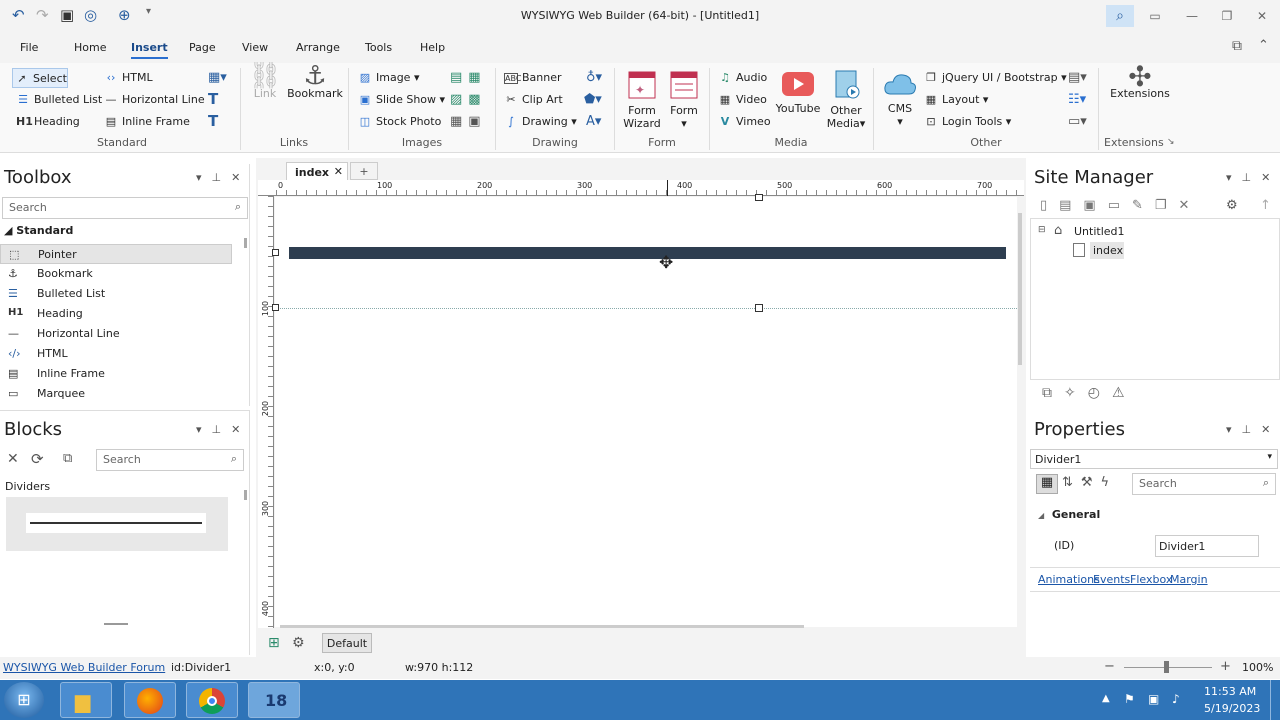  What do you see at coordinates (1042, 230) in the screenshot?
I see `collapse-icon: ⊟` at bounding box center [1042, 230].